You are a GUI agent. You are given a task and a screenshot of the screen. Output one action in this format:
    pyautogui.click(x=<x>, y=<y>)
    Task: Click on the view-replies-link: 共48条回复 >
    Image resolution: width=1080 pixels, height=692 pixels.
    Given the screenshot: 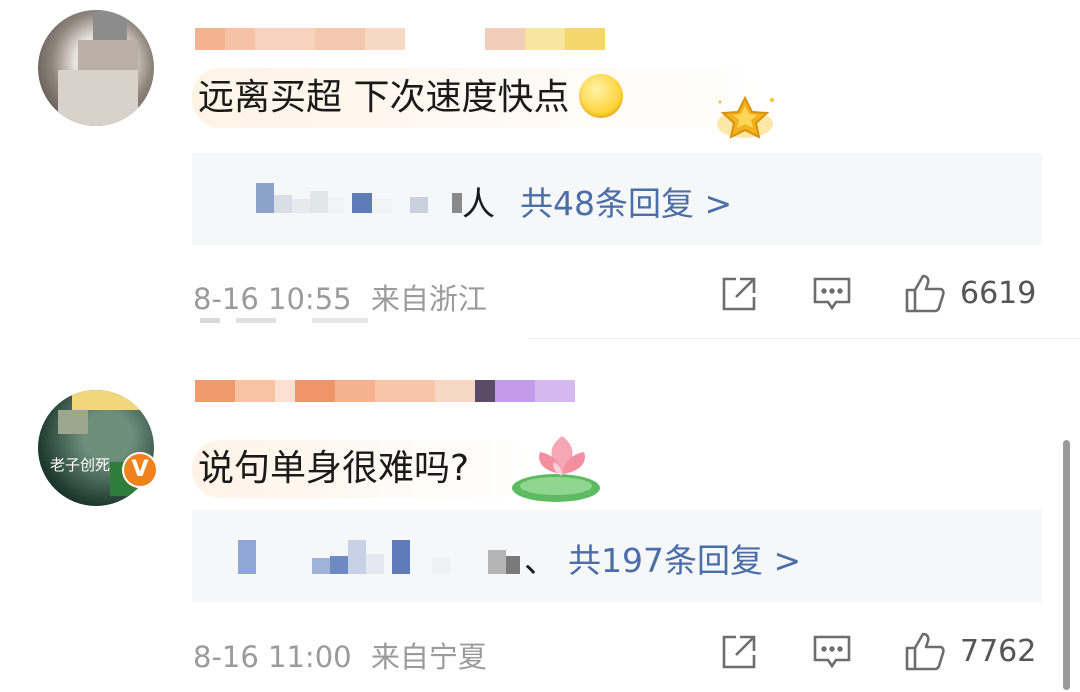 What is the action you would take?
    pyautogui.click(x=626, y=201)
    